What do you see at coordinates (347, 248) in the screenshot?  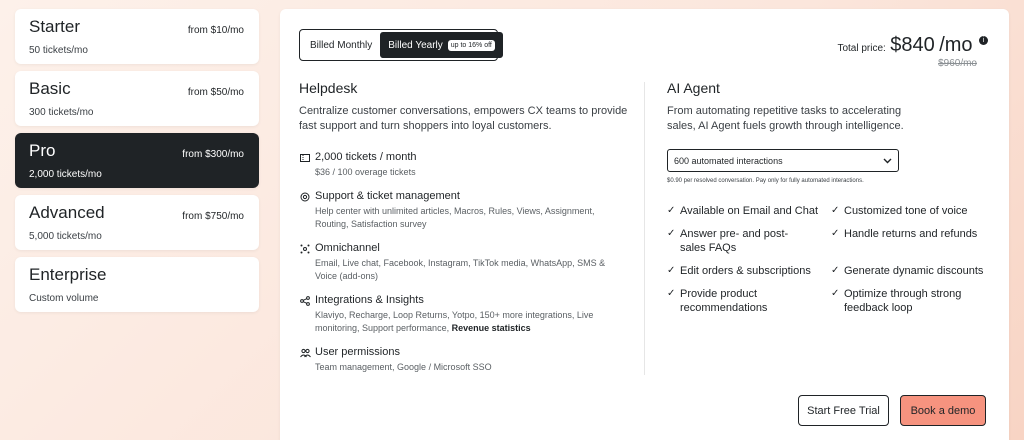 I see `feature-title: Omnichannel` at bounding box center [347, 248].